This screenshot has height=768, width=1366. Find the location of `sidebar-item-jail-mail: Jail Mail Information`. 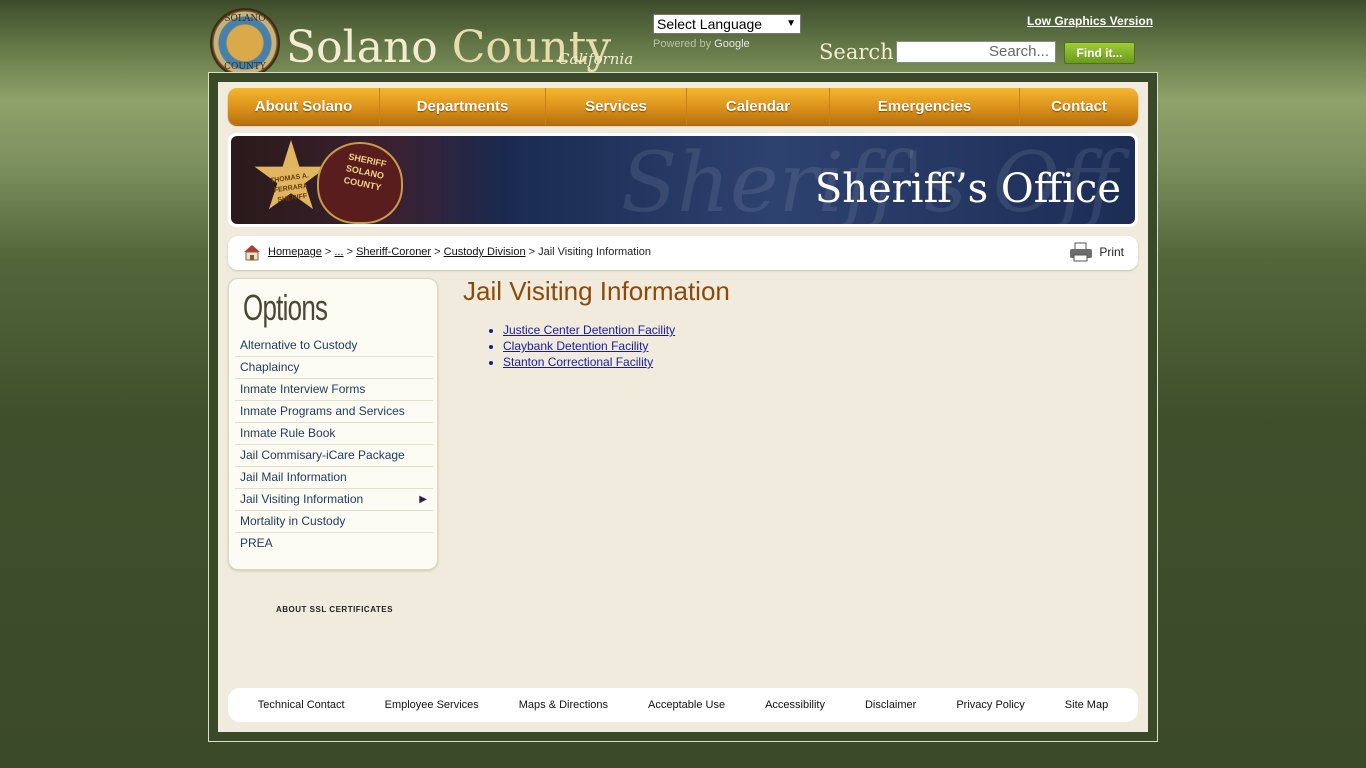

sidebar-item-jail-mail: Jail Mail Information is located at coordinates (334, 478).